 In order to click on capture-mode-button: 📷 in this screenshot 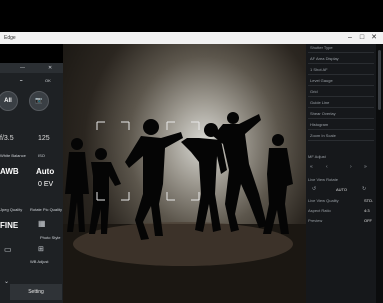, I will do `click(39, 101)`.